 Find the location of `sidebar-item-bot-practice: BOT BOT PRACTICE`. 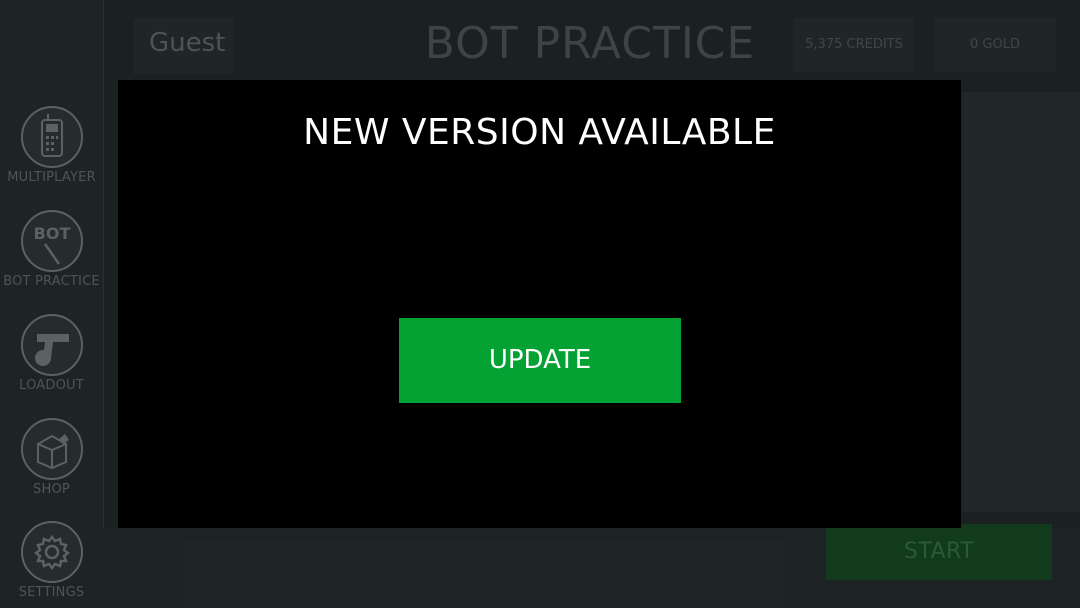

sidebar-item-bot-practice: BOT BOT PRACTICE is located at coordinates (51, 258).